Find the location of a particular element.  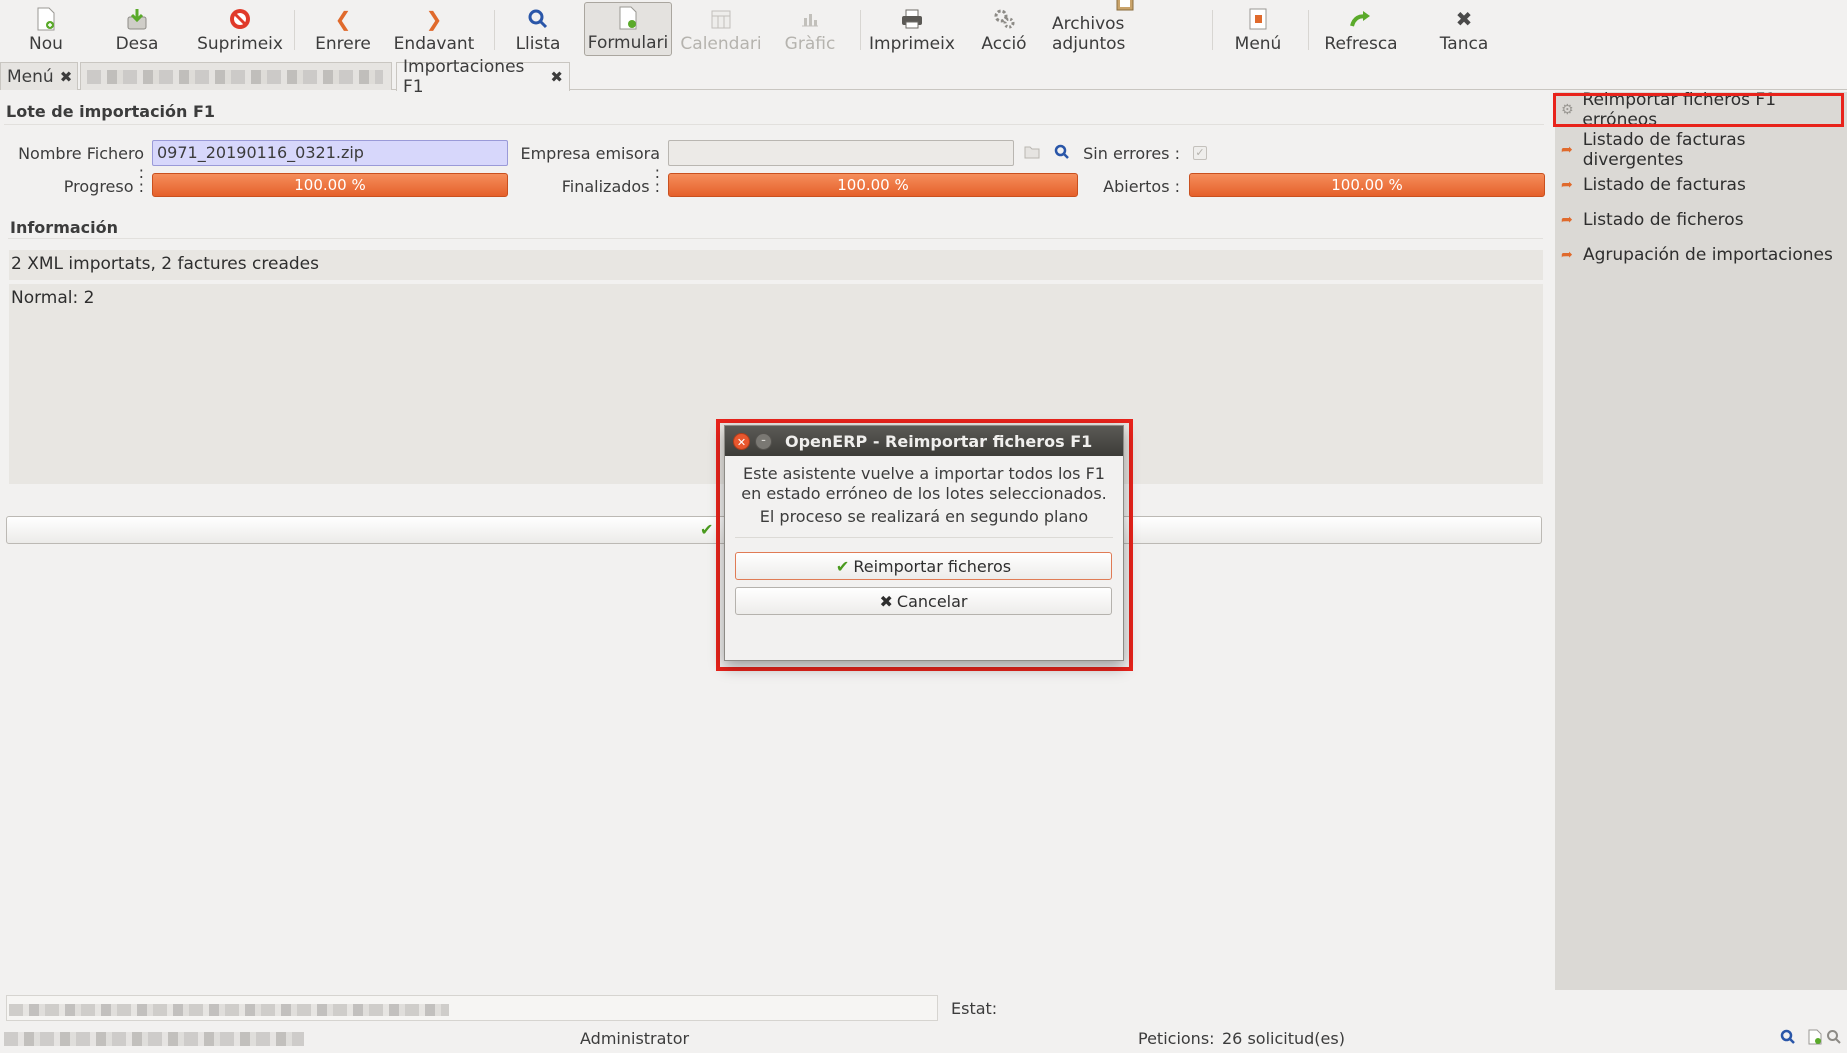

no-errors-checkbox: ✓ is located at coordinates (1200, 153).